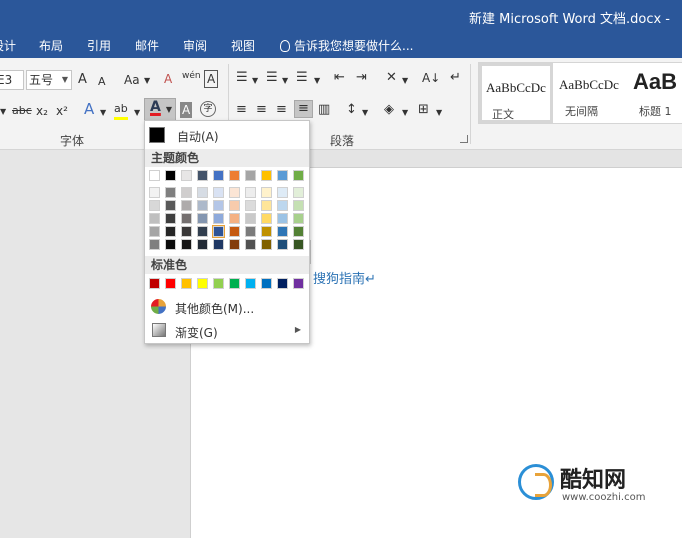  What do you see at coordinates (339, 78) in the screenshot?
I see `decrease-indent-icon: ⇤` at bounding box center [339, 78].